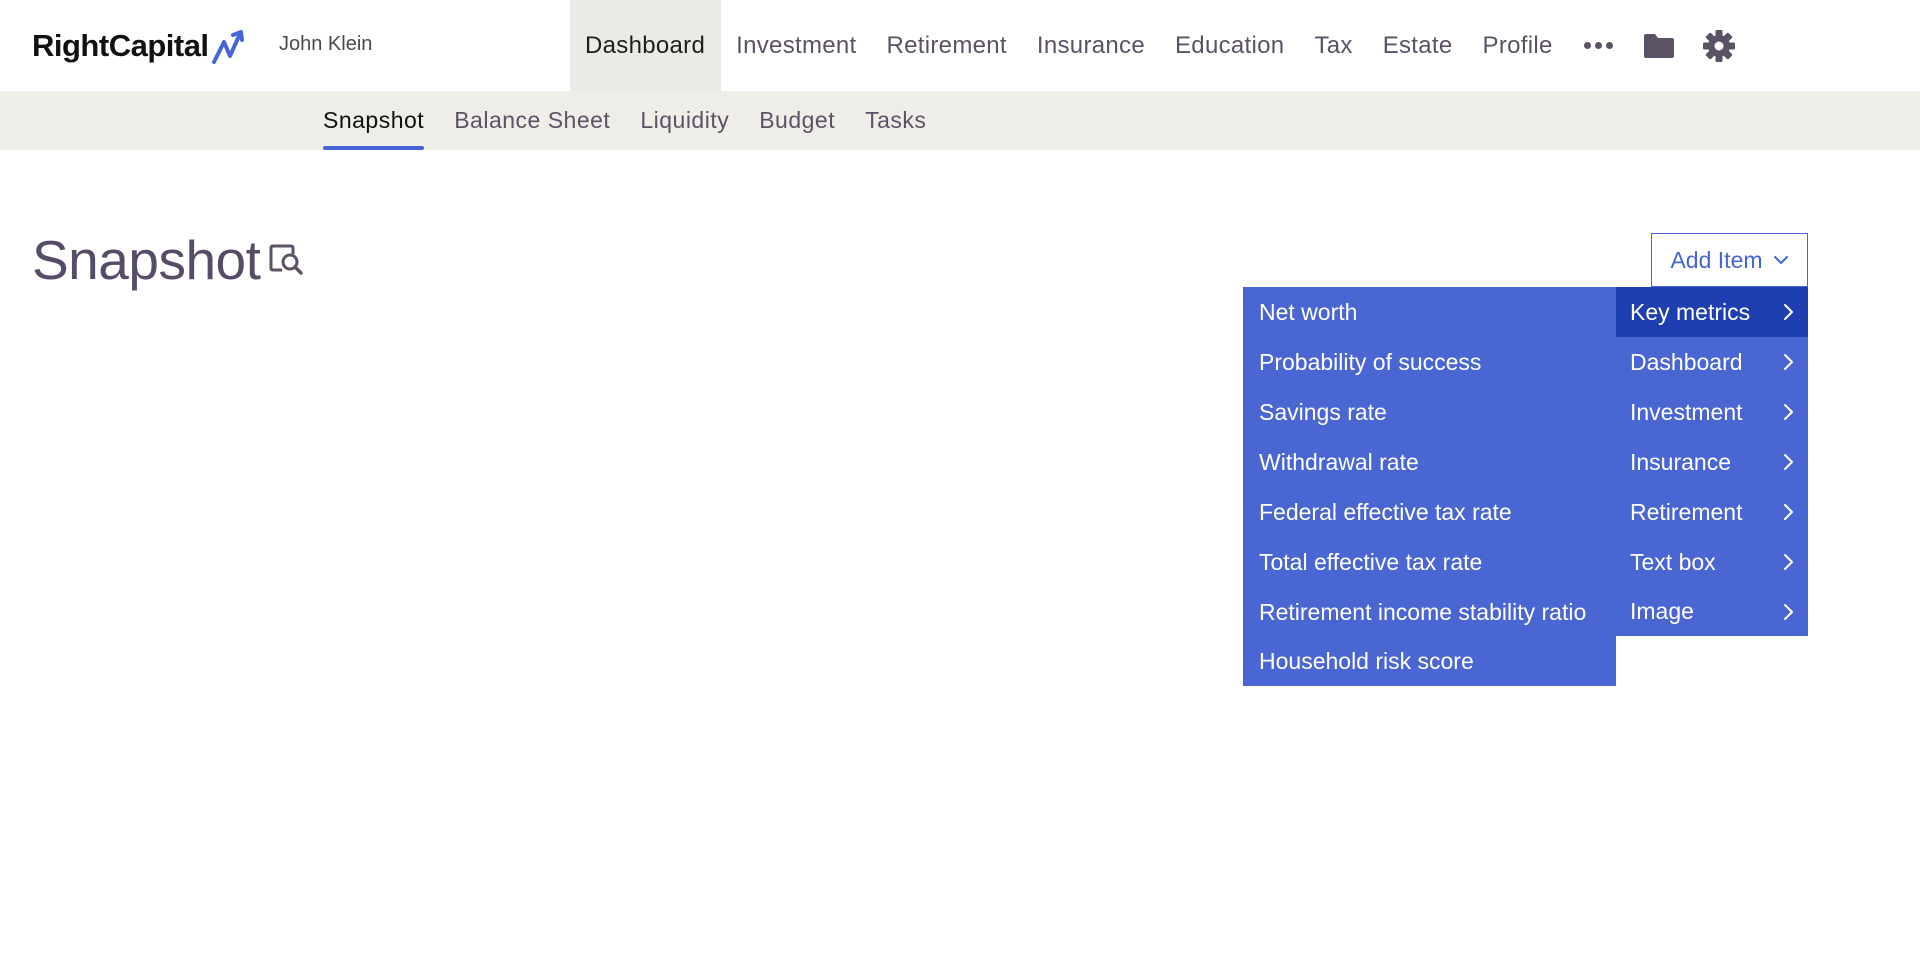  I want to click on subnav-snapshot: Snapshot, so click(374, 120).